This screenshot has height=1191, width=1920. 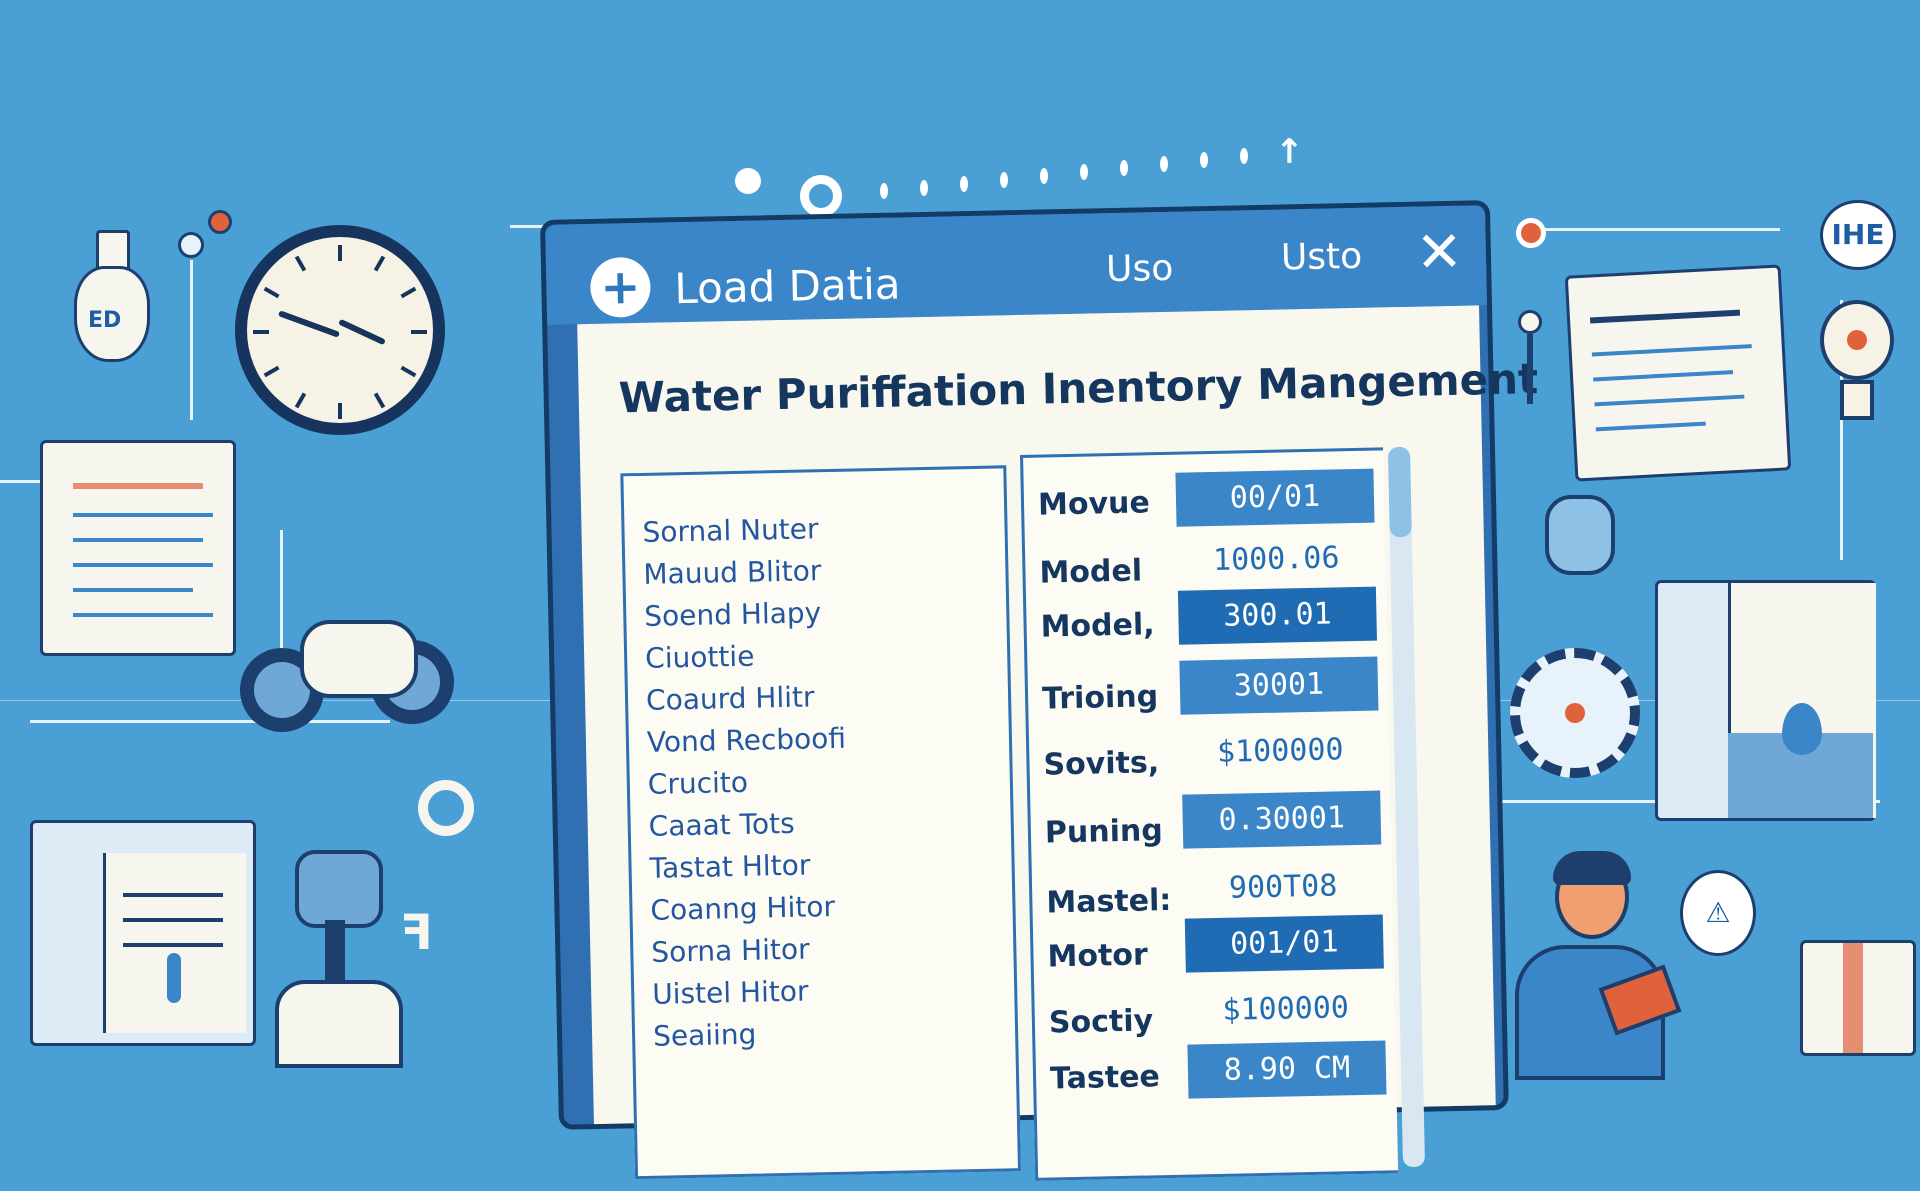 I want to click on list-item: Mauud Blitor, so click(x=732, y=572).